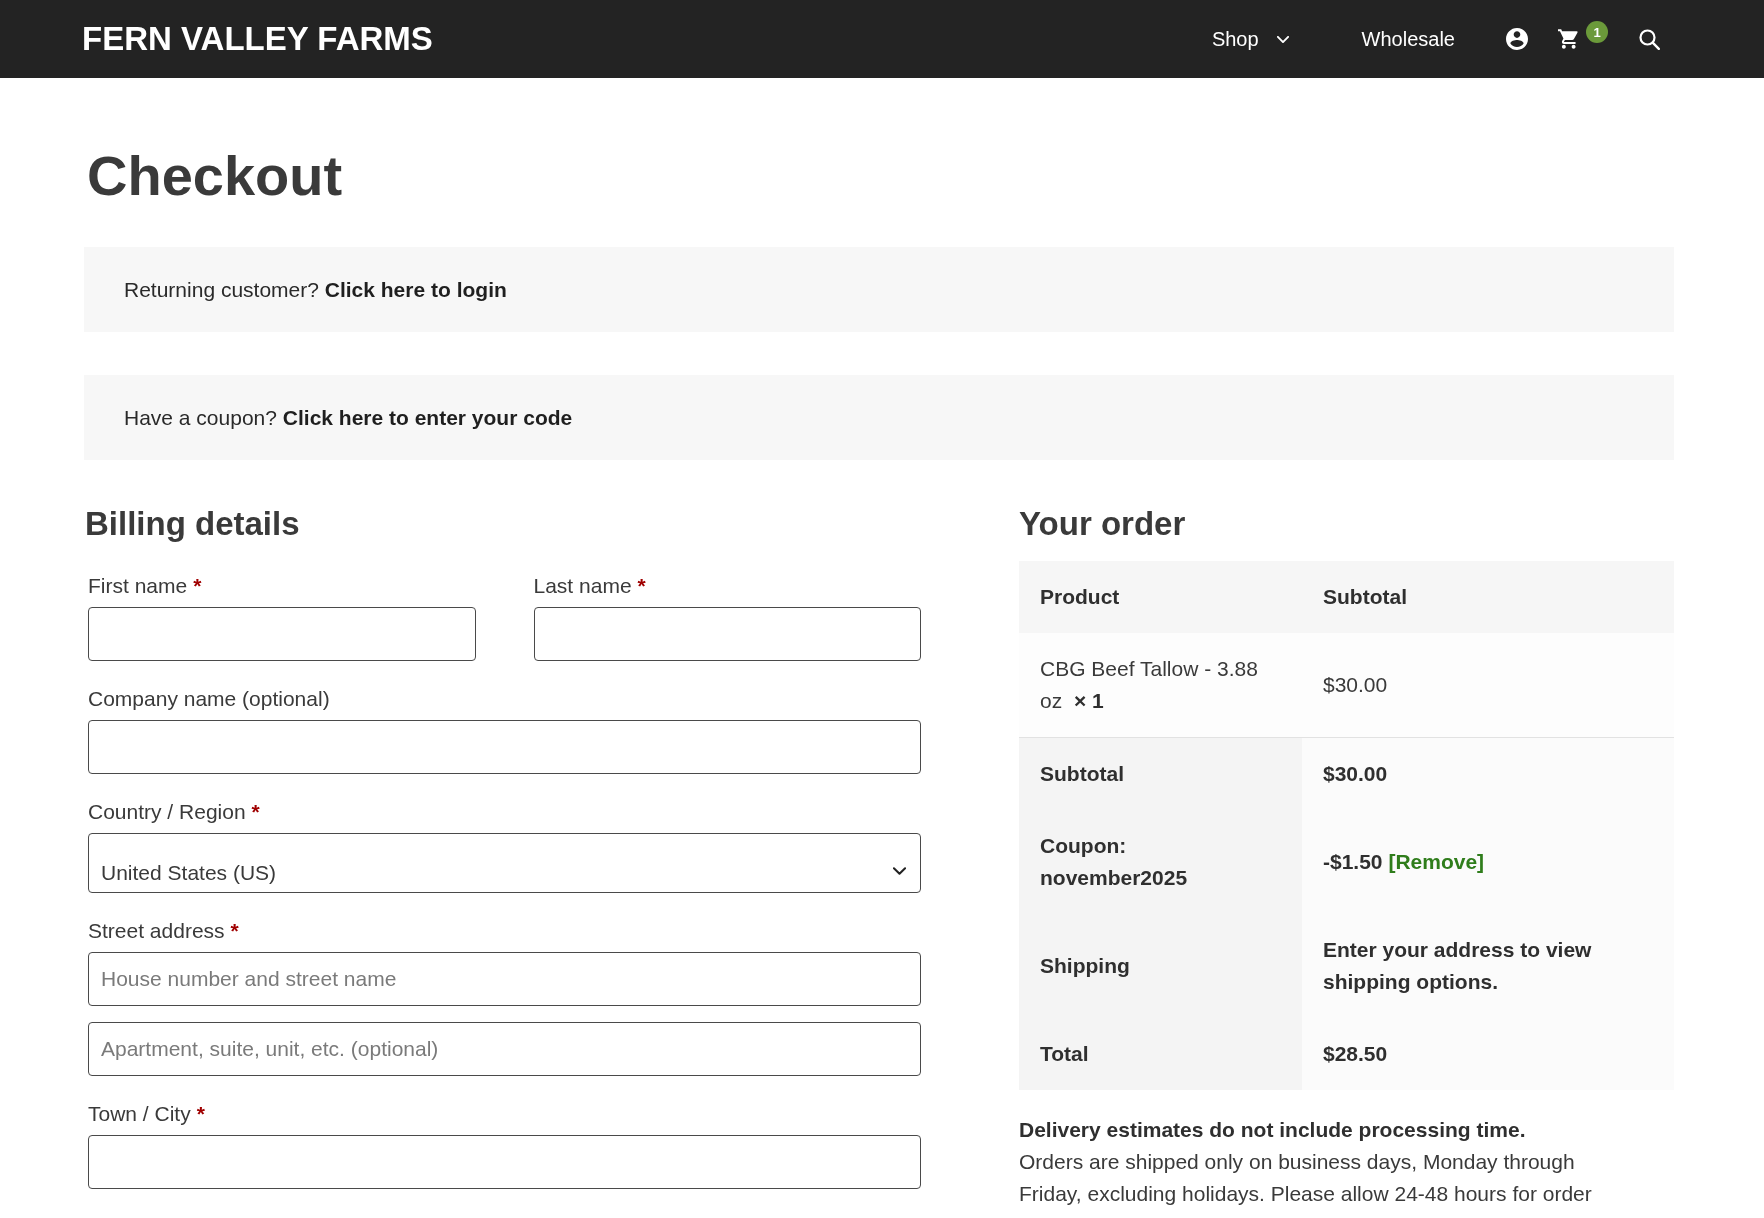 The height and width of the screenshot is (1218, 1764). What do you see at coordinates (1160, 966) in the screenshot?
I see `table-cell: Shipping` at bounding box center [1160, 966].